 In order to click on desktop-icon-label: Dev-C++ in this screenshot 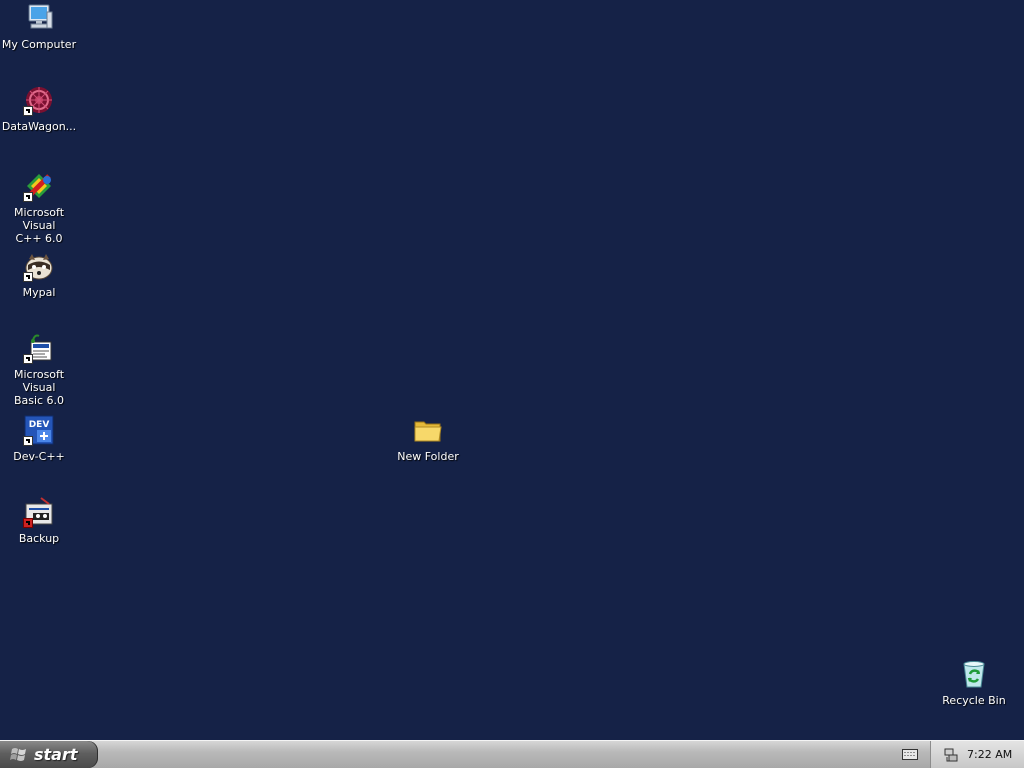, I will do `click(39, 456)`.